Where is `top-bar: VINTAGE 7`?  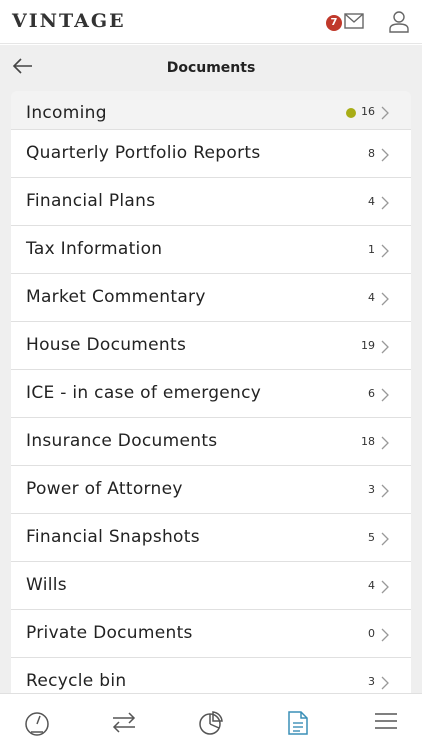 top-bar: VINTAGE 7 is located at coordinates (211, 22).